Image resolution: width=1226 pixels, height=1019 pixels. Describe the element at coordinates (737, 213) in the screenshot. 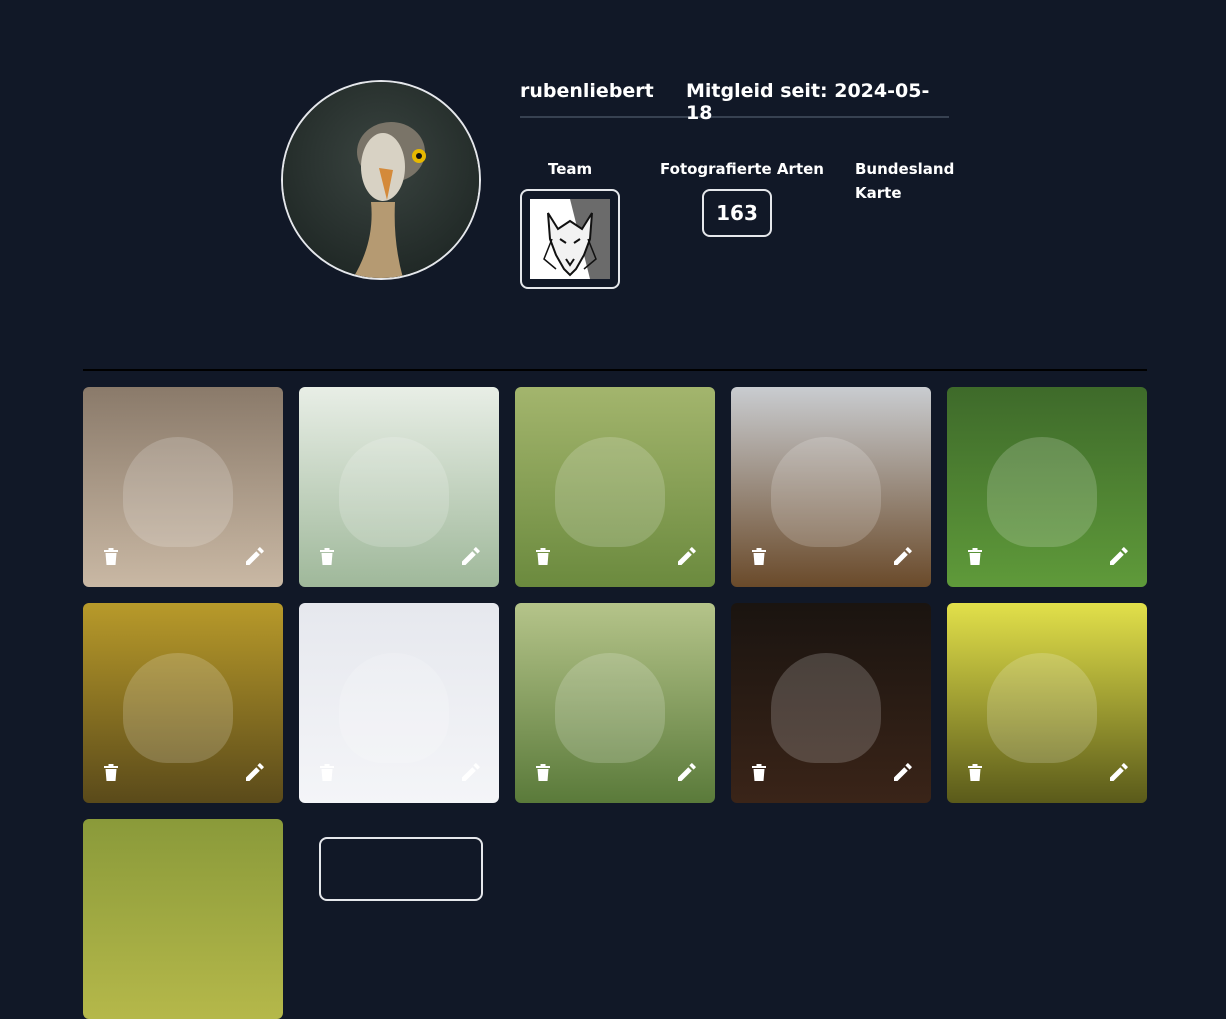

I see `species-count-button: 163` at that location.